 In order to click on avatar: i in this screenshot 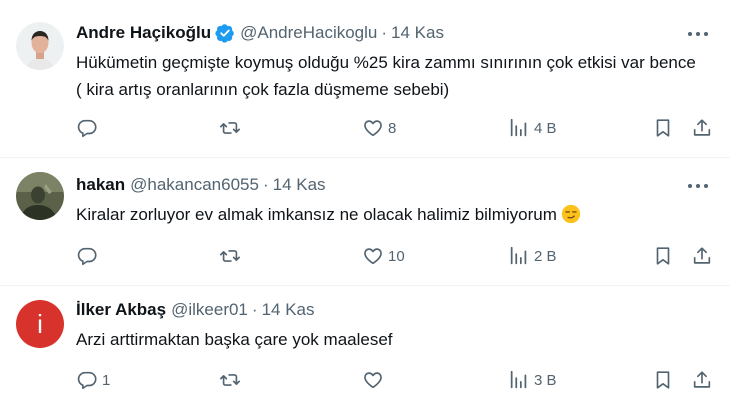, I will do `click(40, 324)`.